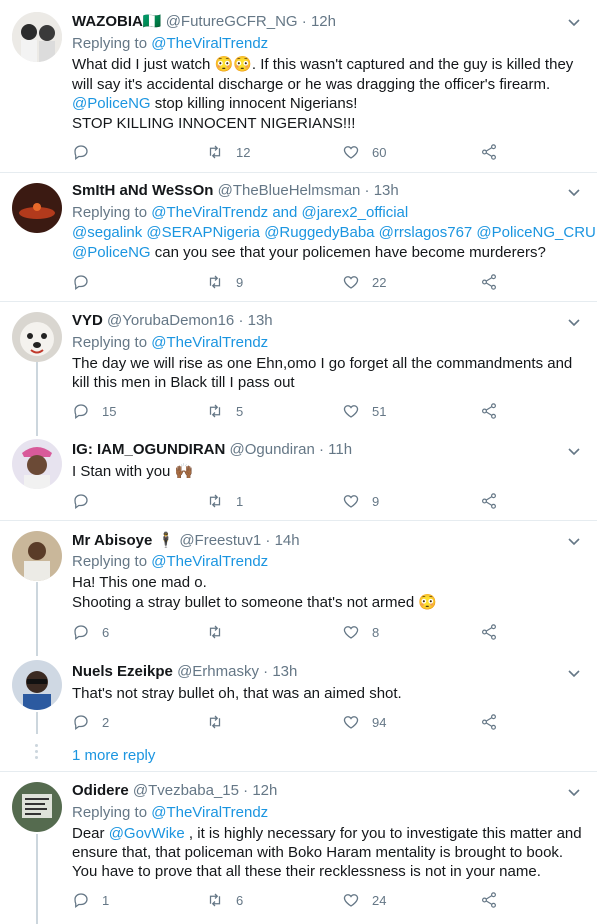 Image resolution: width=597 pixels, height=924 pixels. I want to click on handle: @YorubaDemon16, so click(170, 320).